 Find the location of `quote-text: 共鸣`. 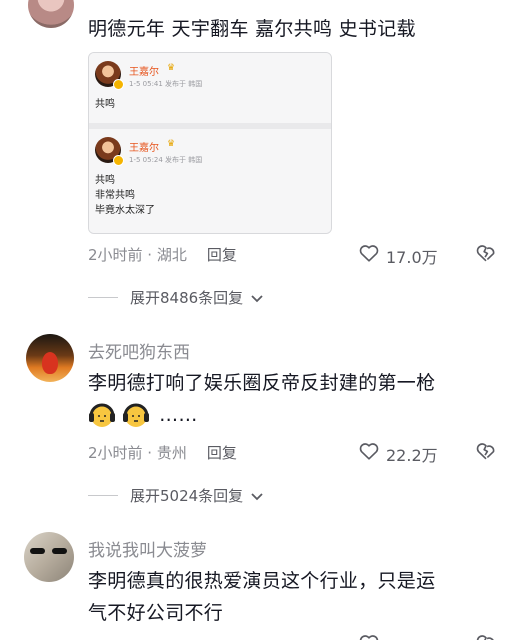

quote-text: 共鸣 is located at coordinates (105, 104).